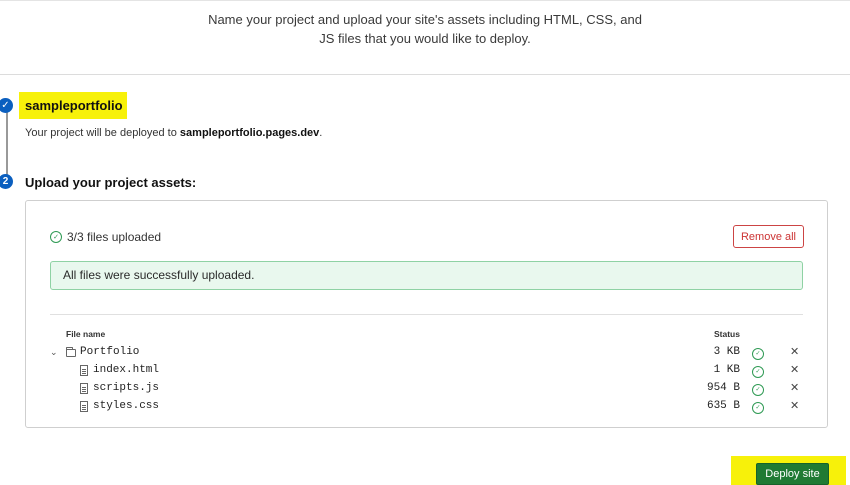 The width and height of the screenshot is (850, 485). Describe the element at coordinates (425, 38) in the screenshot. I see `intro-line-2: JS files that you would like to deploy.` at that location.